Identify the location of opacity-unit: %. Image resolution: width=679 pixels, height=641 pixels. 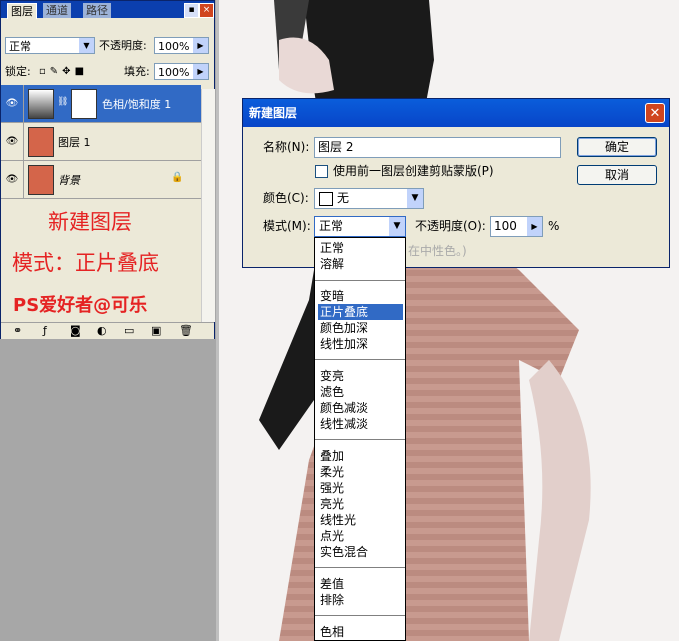
(554, 226).